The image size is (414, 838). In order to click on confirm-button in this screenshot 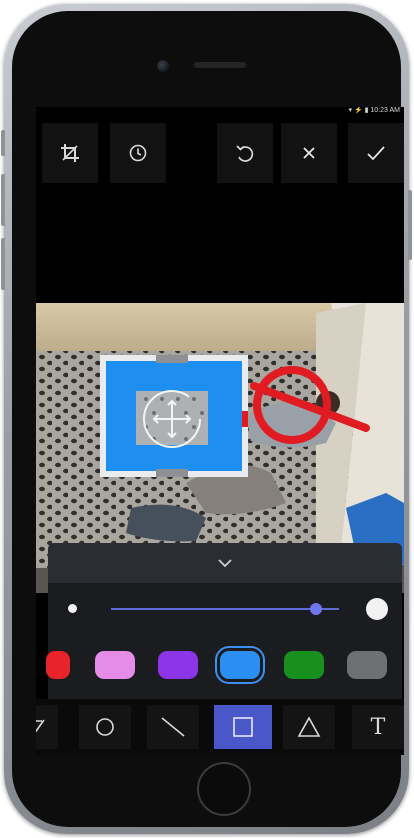, I will do `click(376, 153)`.